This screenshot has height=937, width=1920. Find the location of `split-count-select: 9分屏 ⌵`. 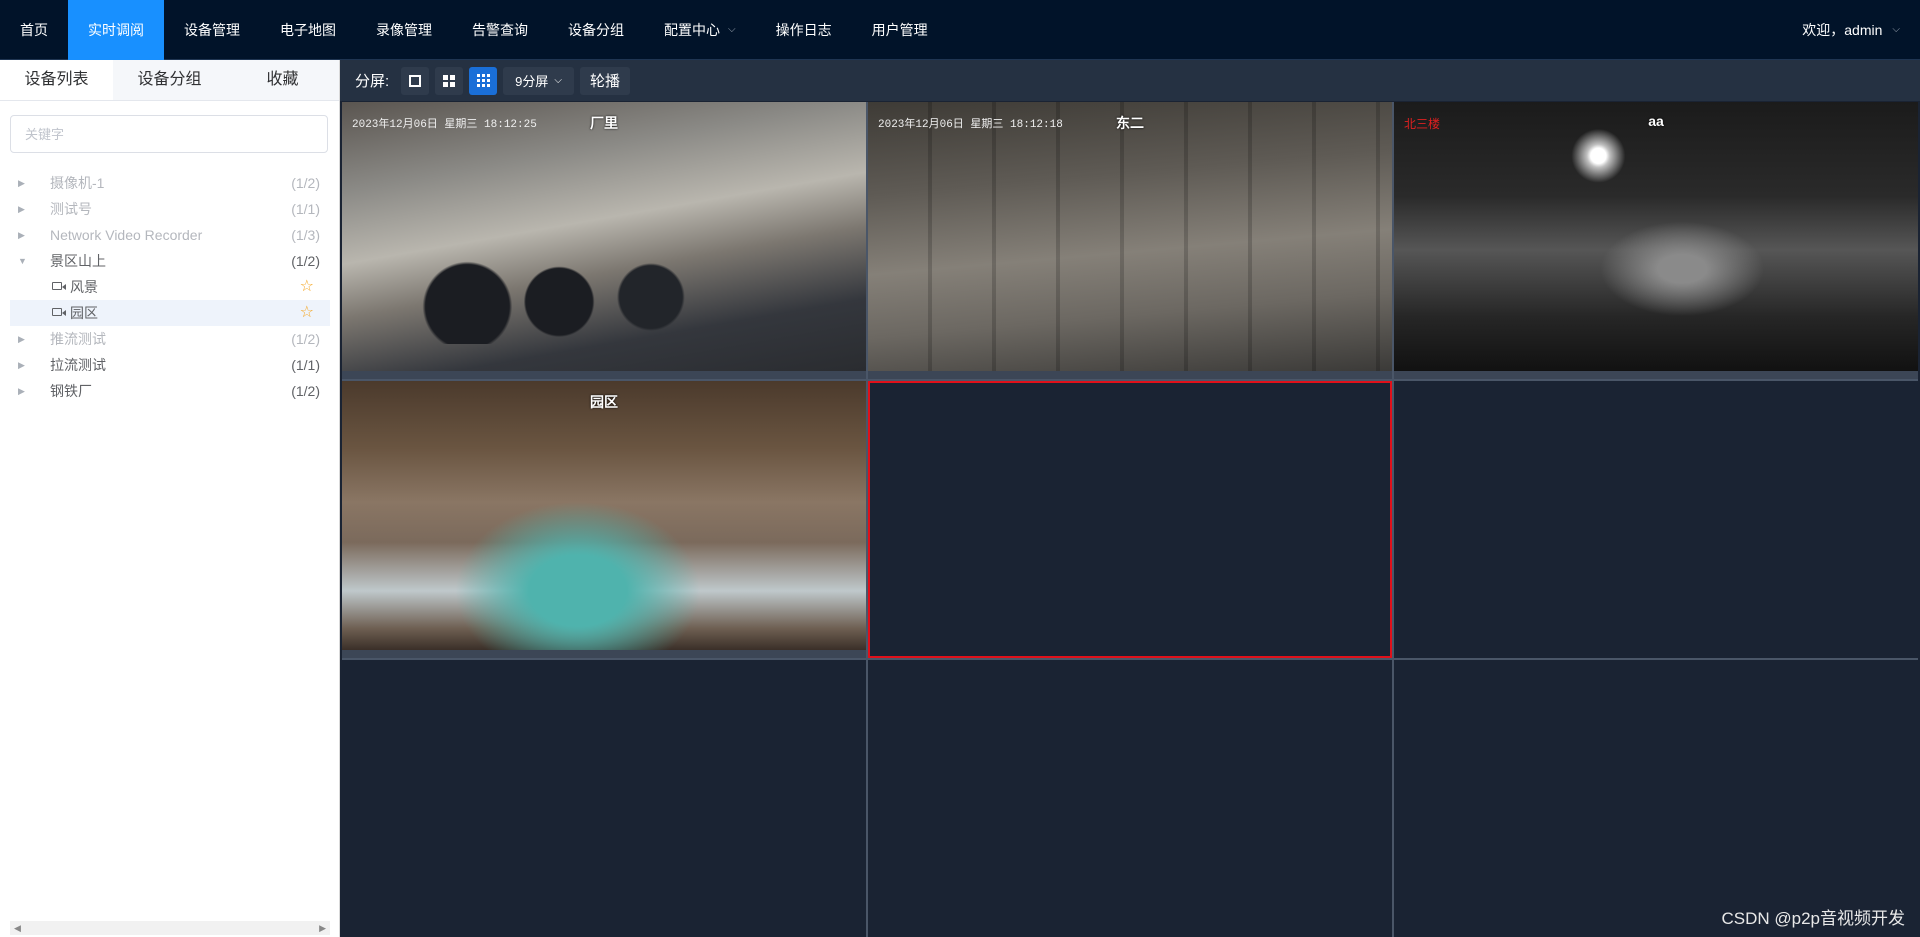

split-count-select: 9分屏 ⌵ is located at coordinates (538, 81).